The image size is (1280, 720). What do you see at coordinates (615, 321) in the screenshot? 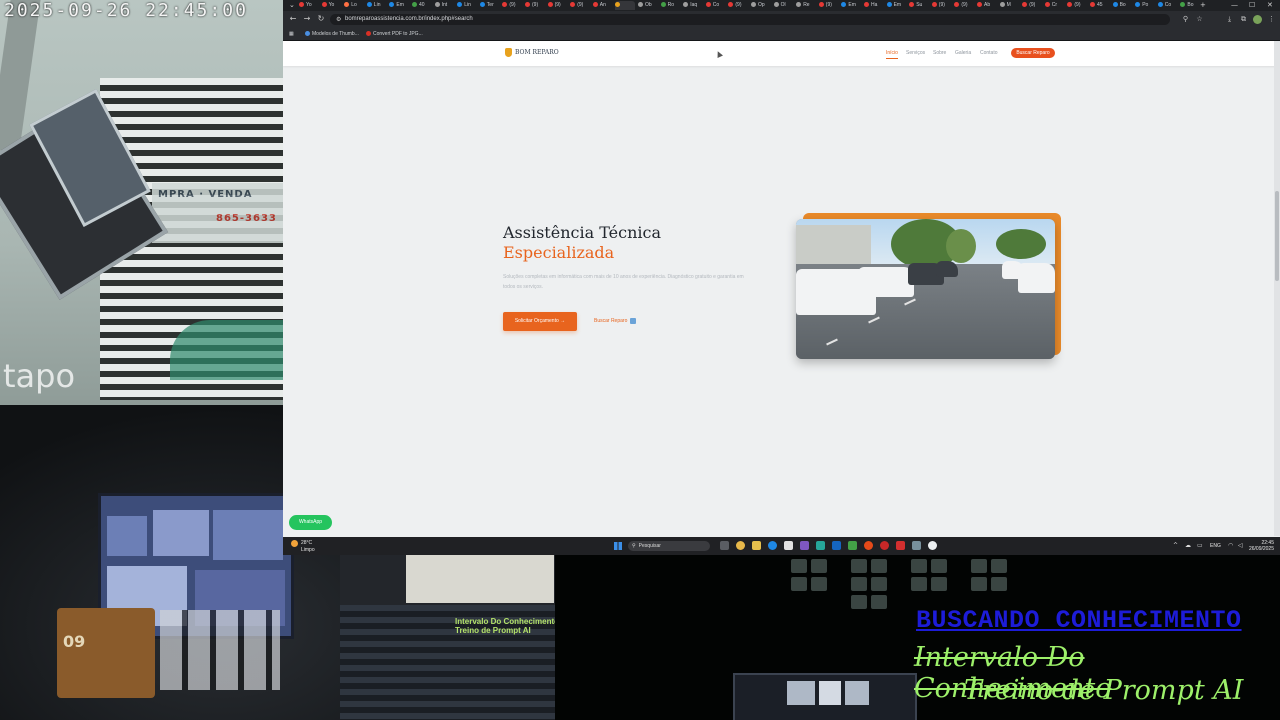
I see `search-repair-link: Buscar Reparo` at bounding box center [615, 321].